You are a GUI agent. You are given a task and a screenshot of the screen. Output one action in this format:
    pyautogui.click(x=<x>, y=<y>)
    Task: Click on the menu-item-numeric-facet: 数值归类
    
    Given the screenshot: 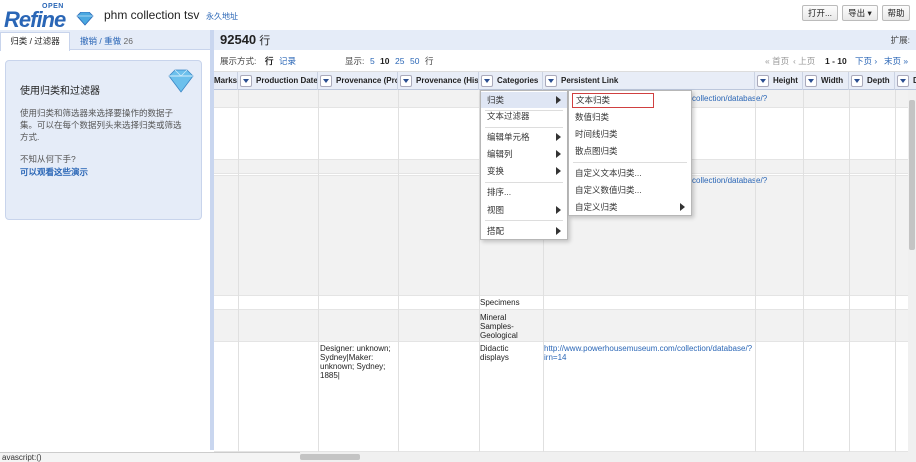 What is the action you would take?
    pyautogui.click(x=630, y=117)
    